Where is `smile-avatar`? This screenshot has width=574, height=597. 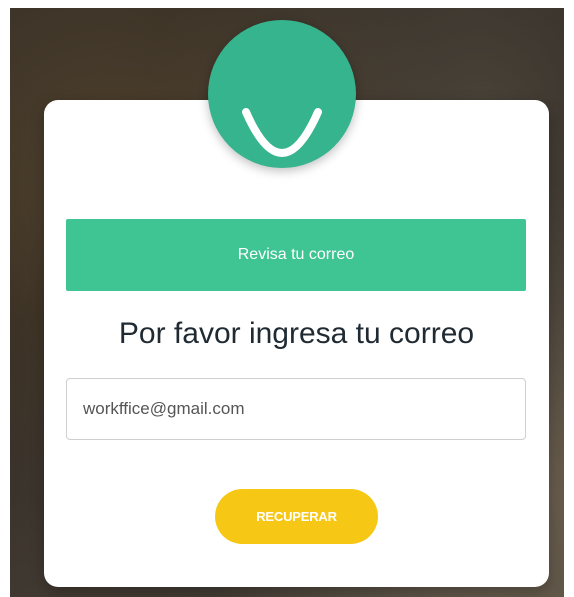
smile-avatar is located at coordinates (282, 94).